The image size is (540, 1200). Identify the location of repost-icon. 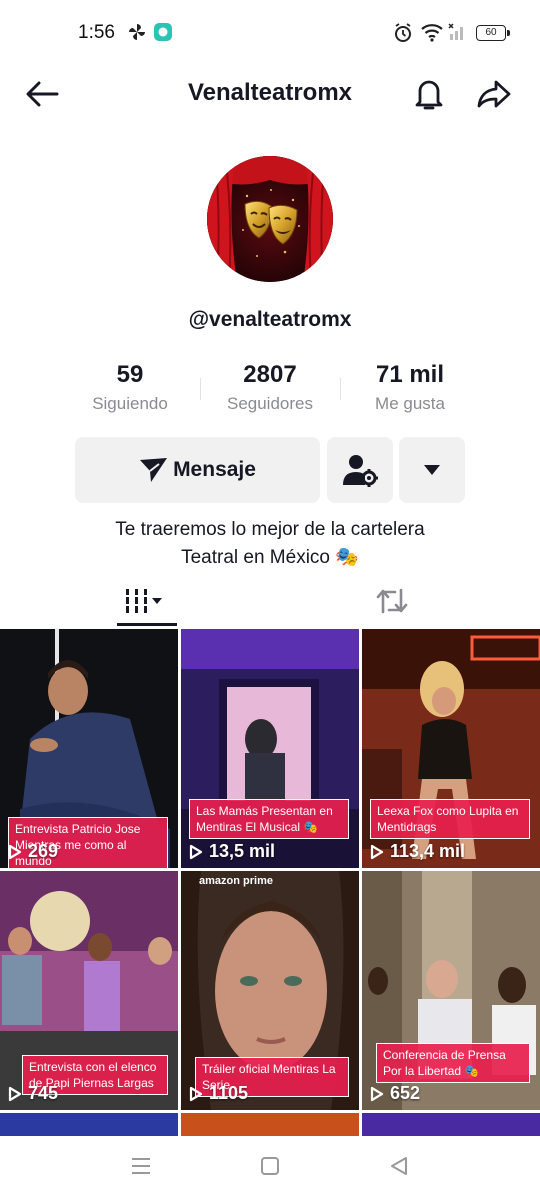
(392, 601).